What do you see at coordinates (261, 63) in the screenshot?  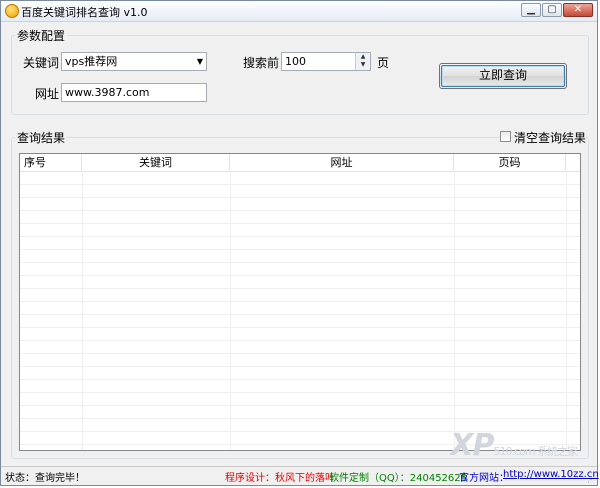 I see `search-depth-label: 搜索前` at bounding box center [261, 63].